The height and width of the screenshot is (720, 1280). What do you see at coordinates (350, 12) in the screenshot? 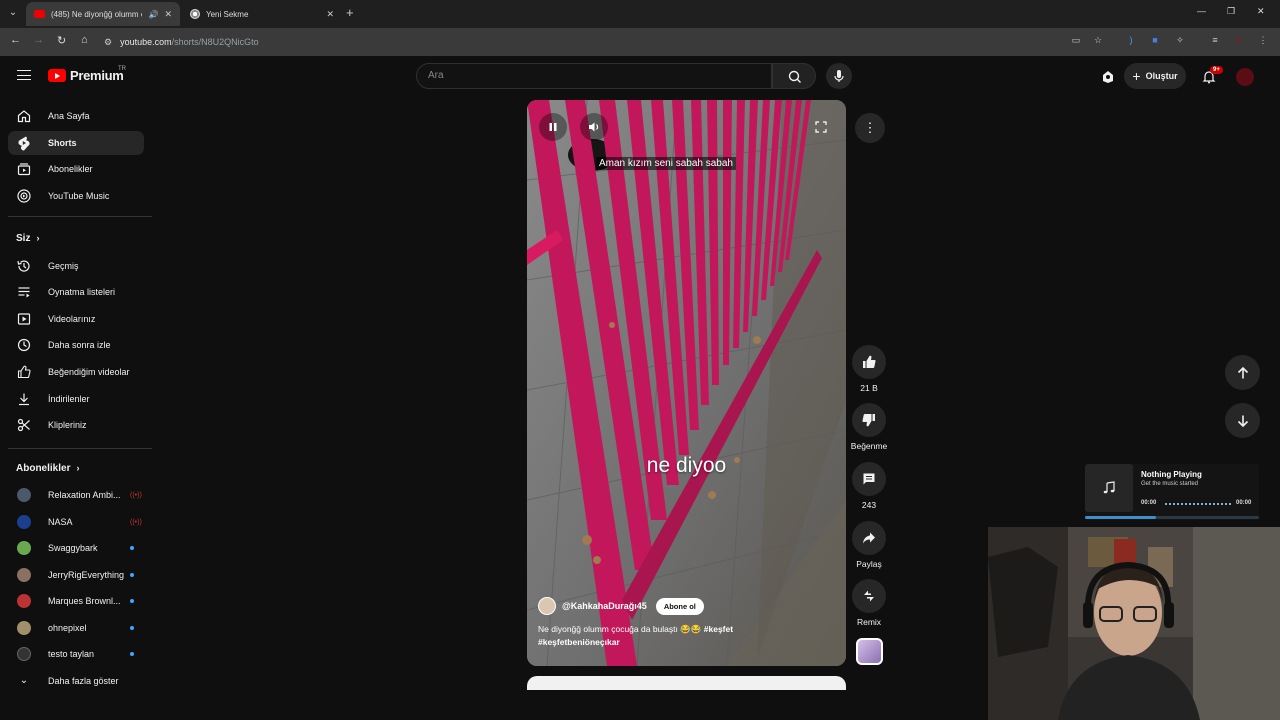
I see `new-tab-button: +` at bounding box center [350, 12].